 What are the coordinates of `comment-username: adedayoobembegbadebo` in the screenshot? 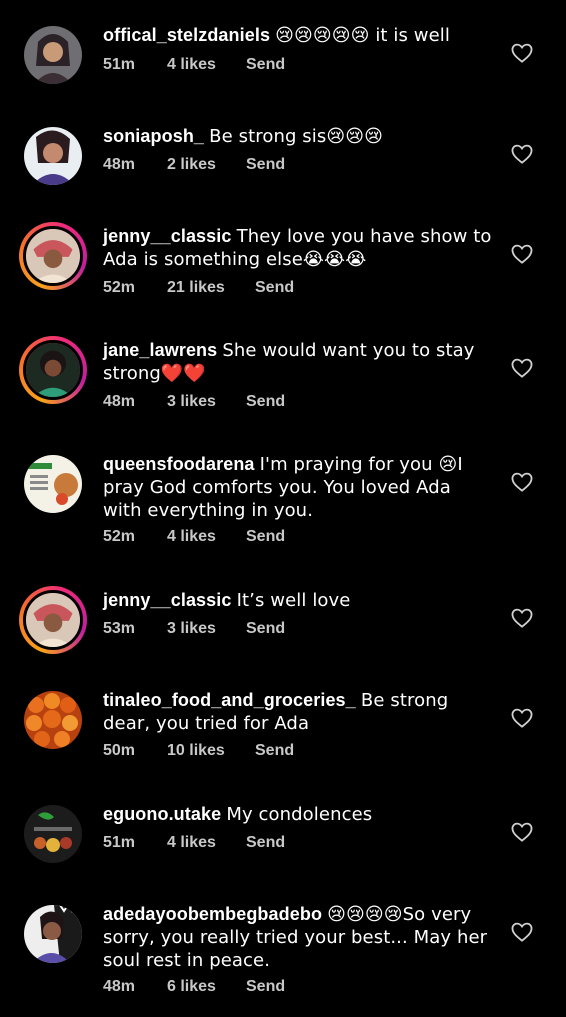 It's located at (212, 914).